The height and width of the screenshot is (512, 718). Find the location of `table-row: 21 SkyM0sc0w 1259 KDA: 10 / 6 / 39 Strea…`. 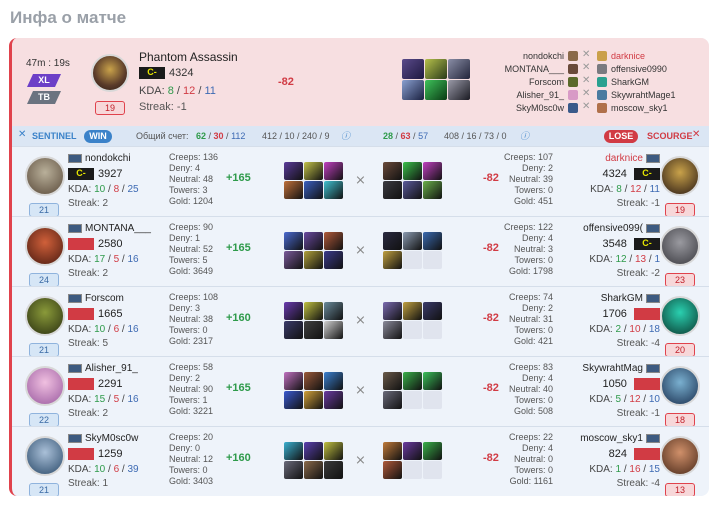

table-row: 21 SkyM0sc0w 1259 KDA: 10 / 6 / 39 Strea… is located at coordinates (360, 461).